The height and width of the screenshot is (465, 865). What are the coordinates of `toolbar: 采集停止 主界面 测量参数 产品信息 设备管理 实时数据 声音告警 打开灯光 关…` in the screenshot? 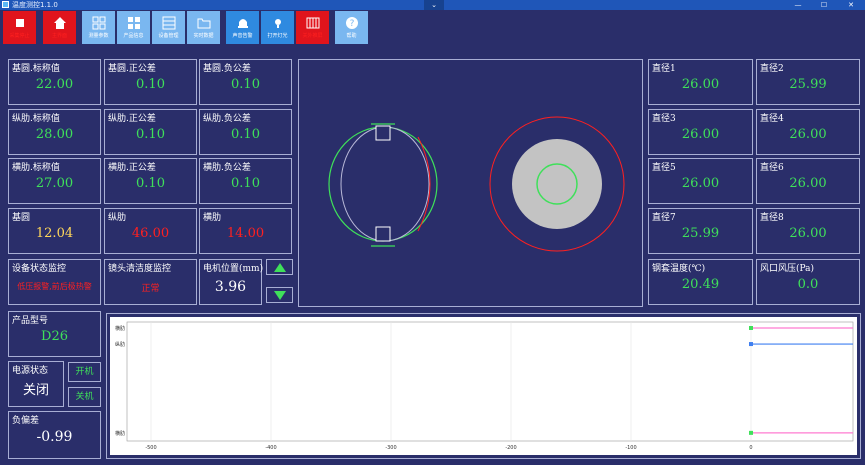 It's located at (432, 28).